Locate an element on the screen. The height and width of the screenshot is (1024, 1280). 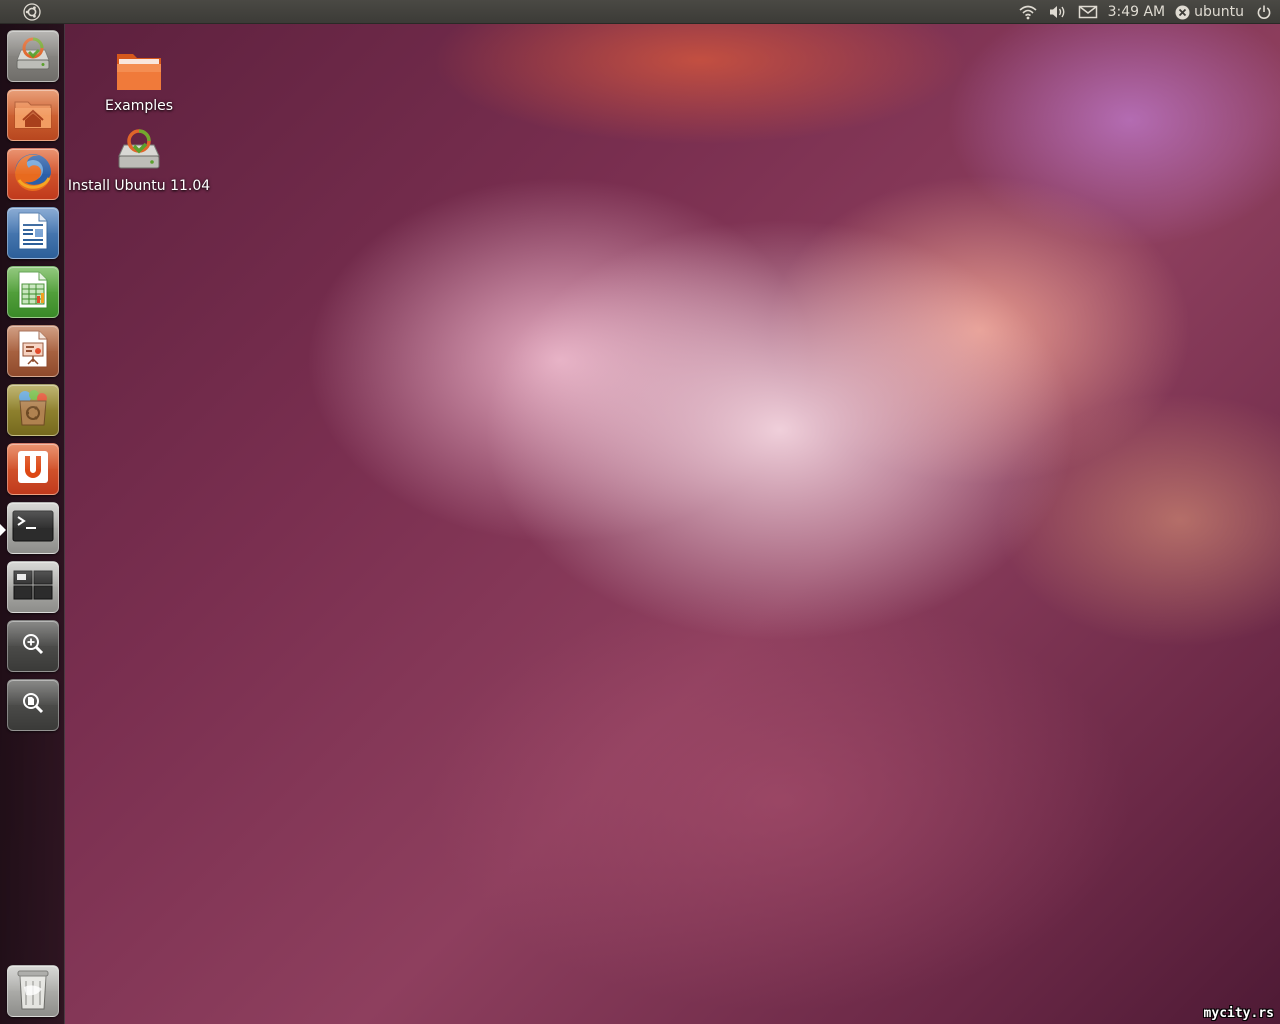
magnifier-plus-icon is located at coordinates (33, 646).